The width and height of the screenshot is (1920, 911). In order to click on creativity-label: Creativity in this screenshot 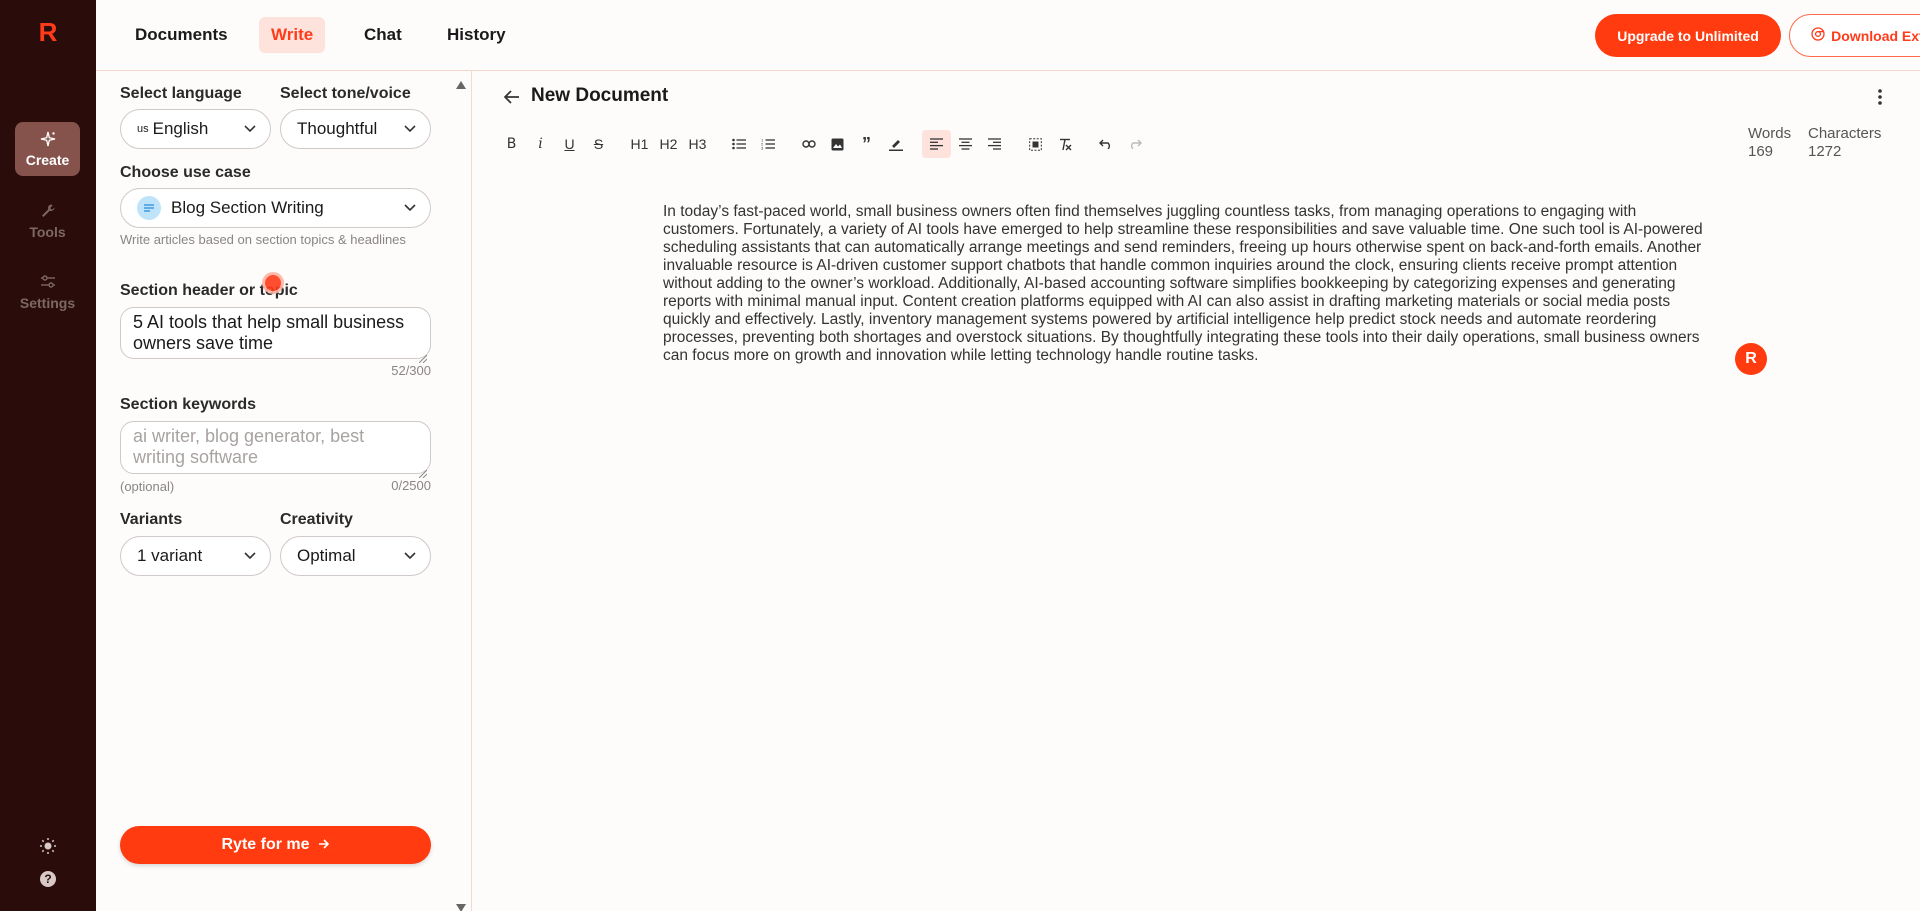, I will do `click(316, 519)`.